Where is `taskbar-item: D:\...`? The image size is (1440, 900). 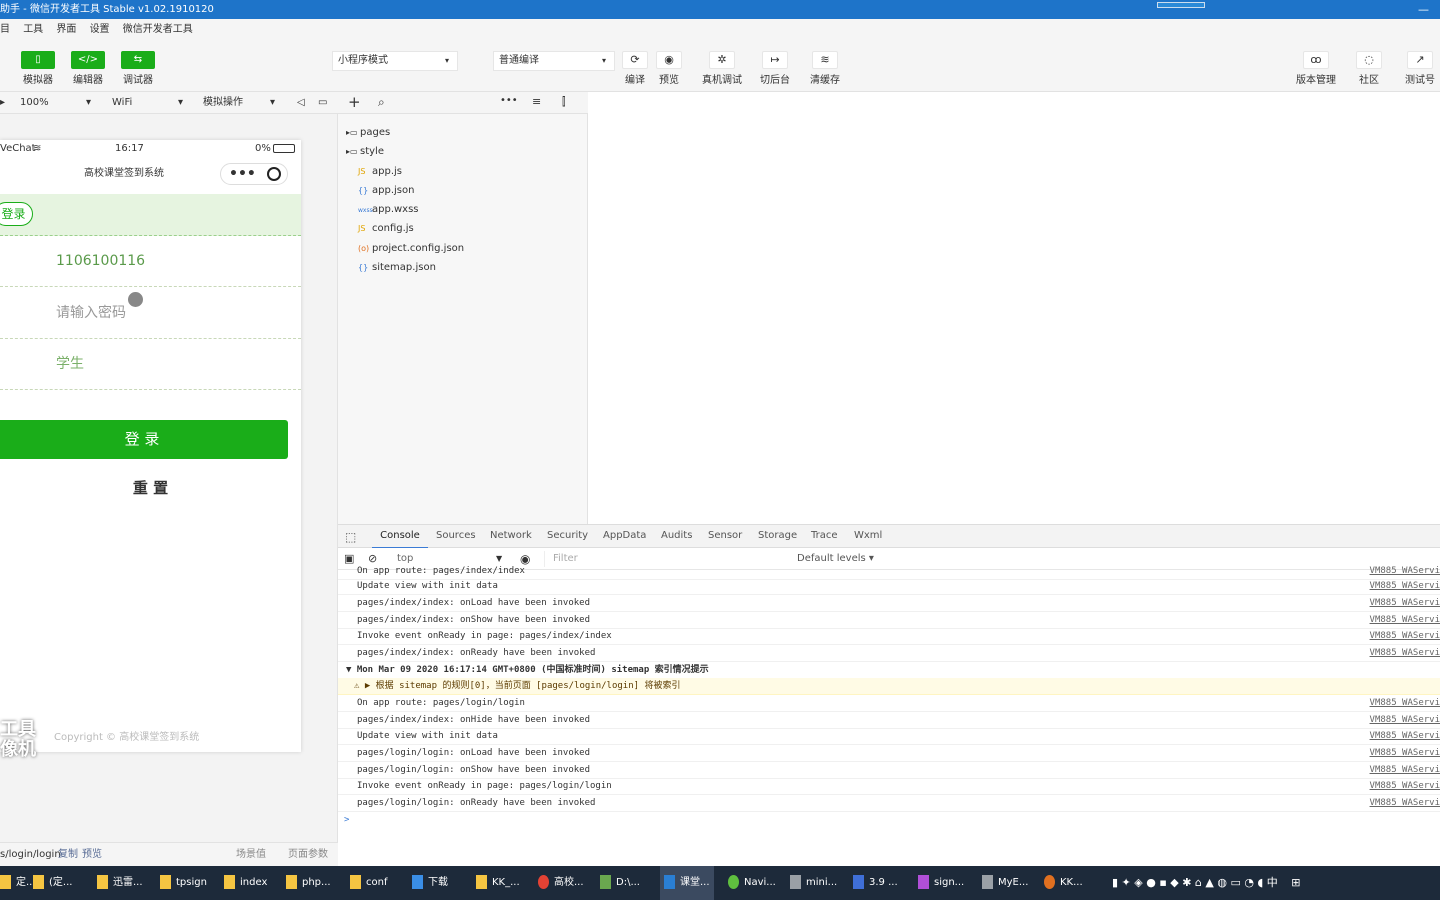 taskbar-item: D:\... is located at coordinates (620, 883).